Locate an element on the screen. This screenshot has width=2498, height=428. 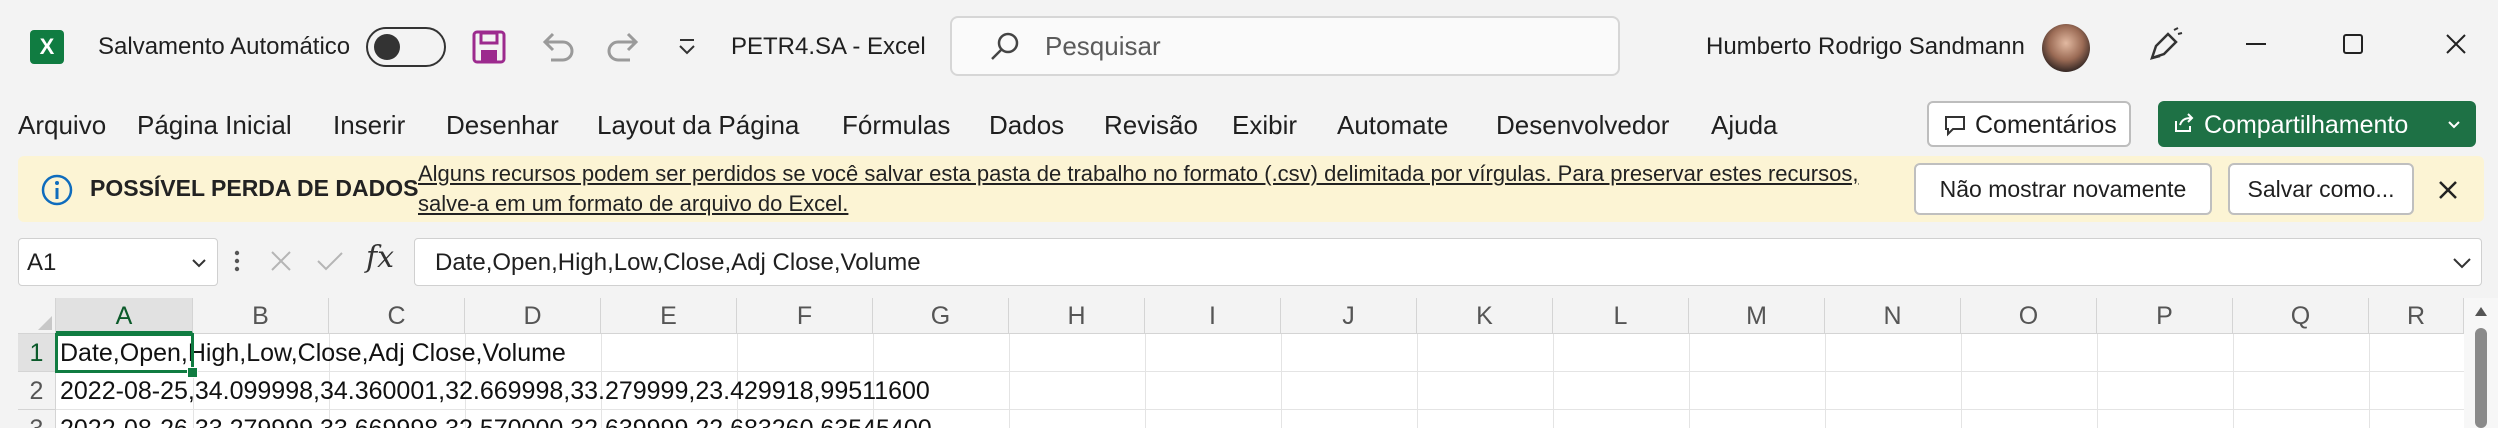
share-icon is located at coordinates (2184, 122).